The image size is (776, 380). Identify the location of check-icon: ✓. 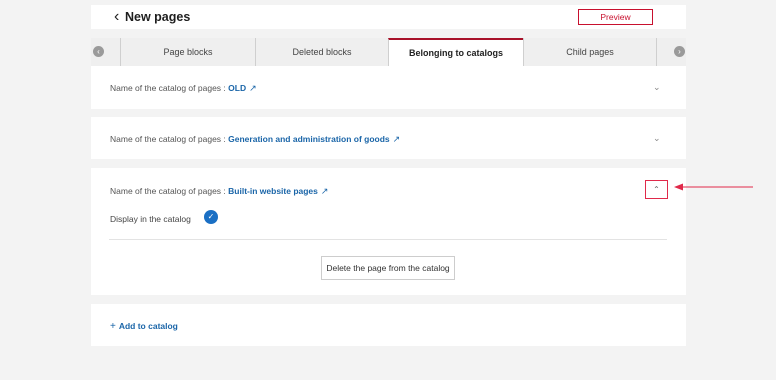
(211, 217).